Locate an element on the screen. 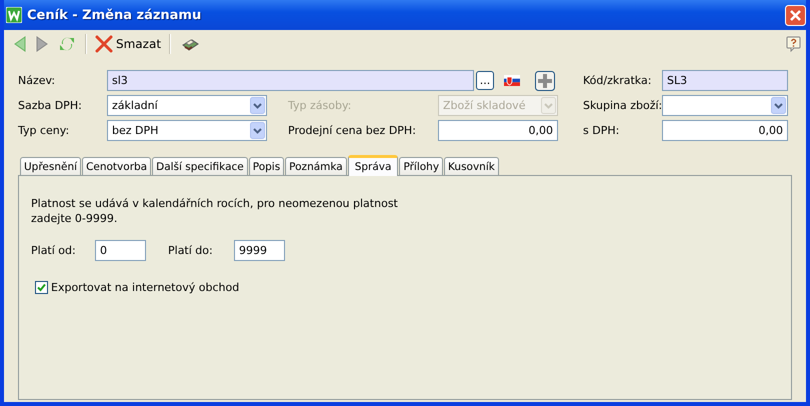 Image resolution: width=810 pixels, height=406 pixels. close-icon is located at coordinates (795, 15).